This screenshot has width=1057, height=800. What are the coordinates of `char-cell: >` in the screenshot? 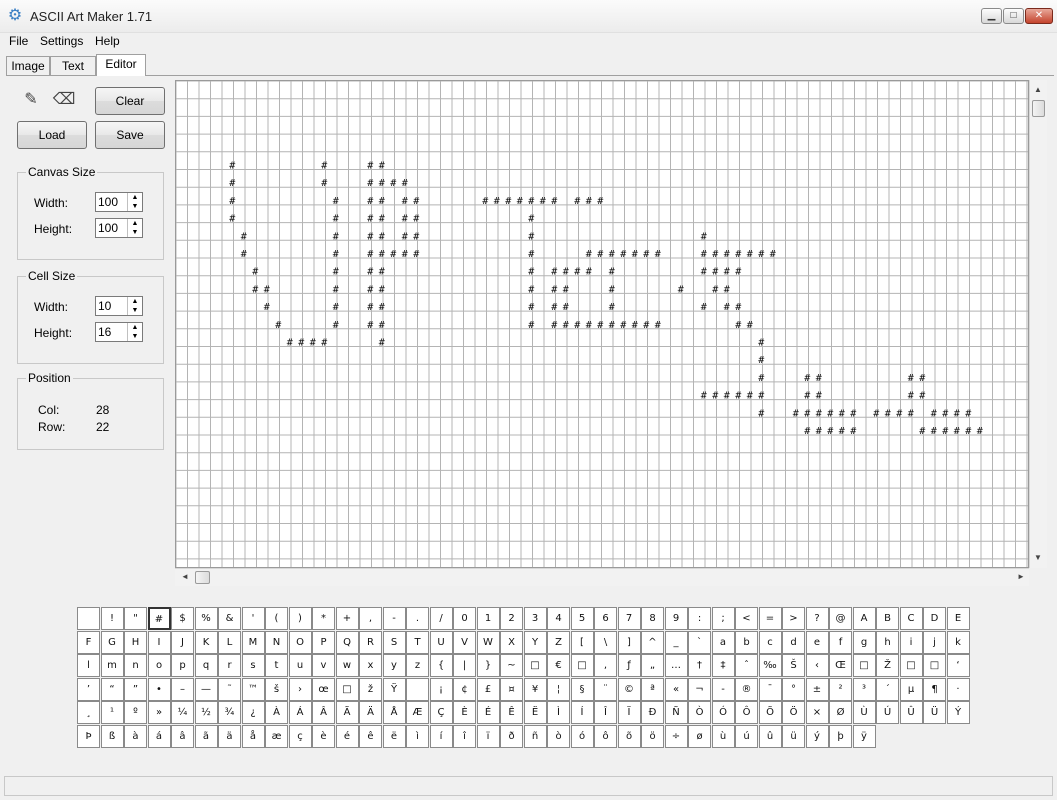 It's located at (793, 618).